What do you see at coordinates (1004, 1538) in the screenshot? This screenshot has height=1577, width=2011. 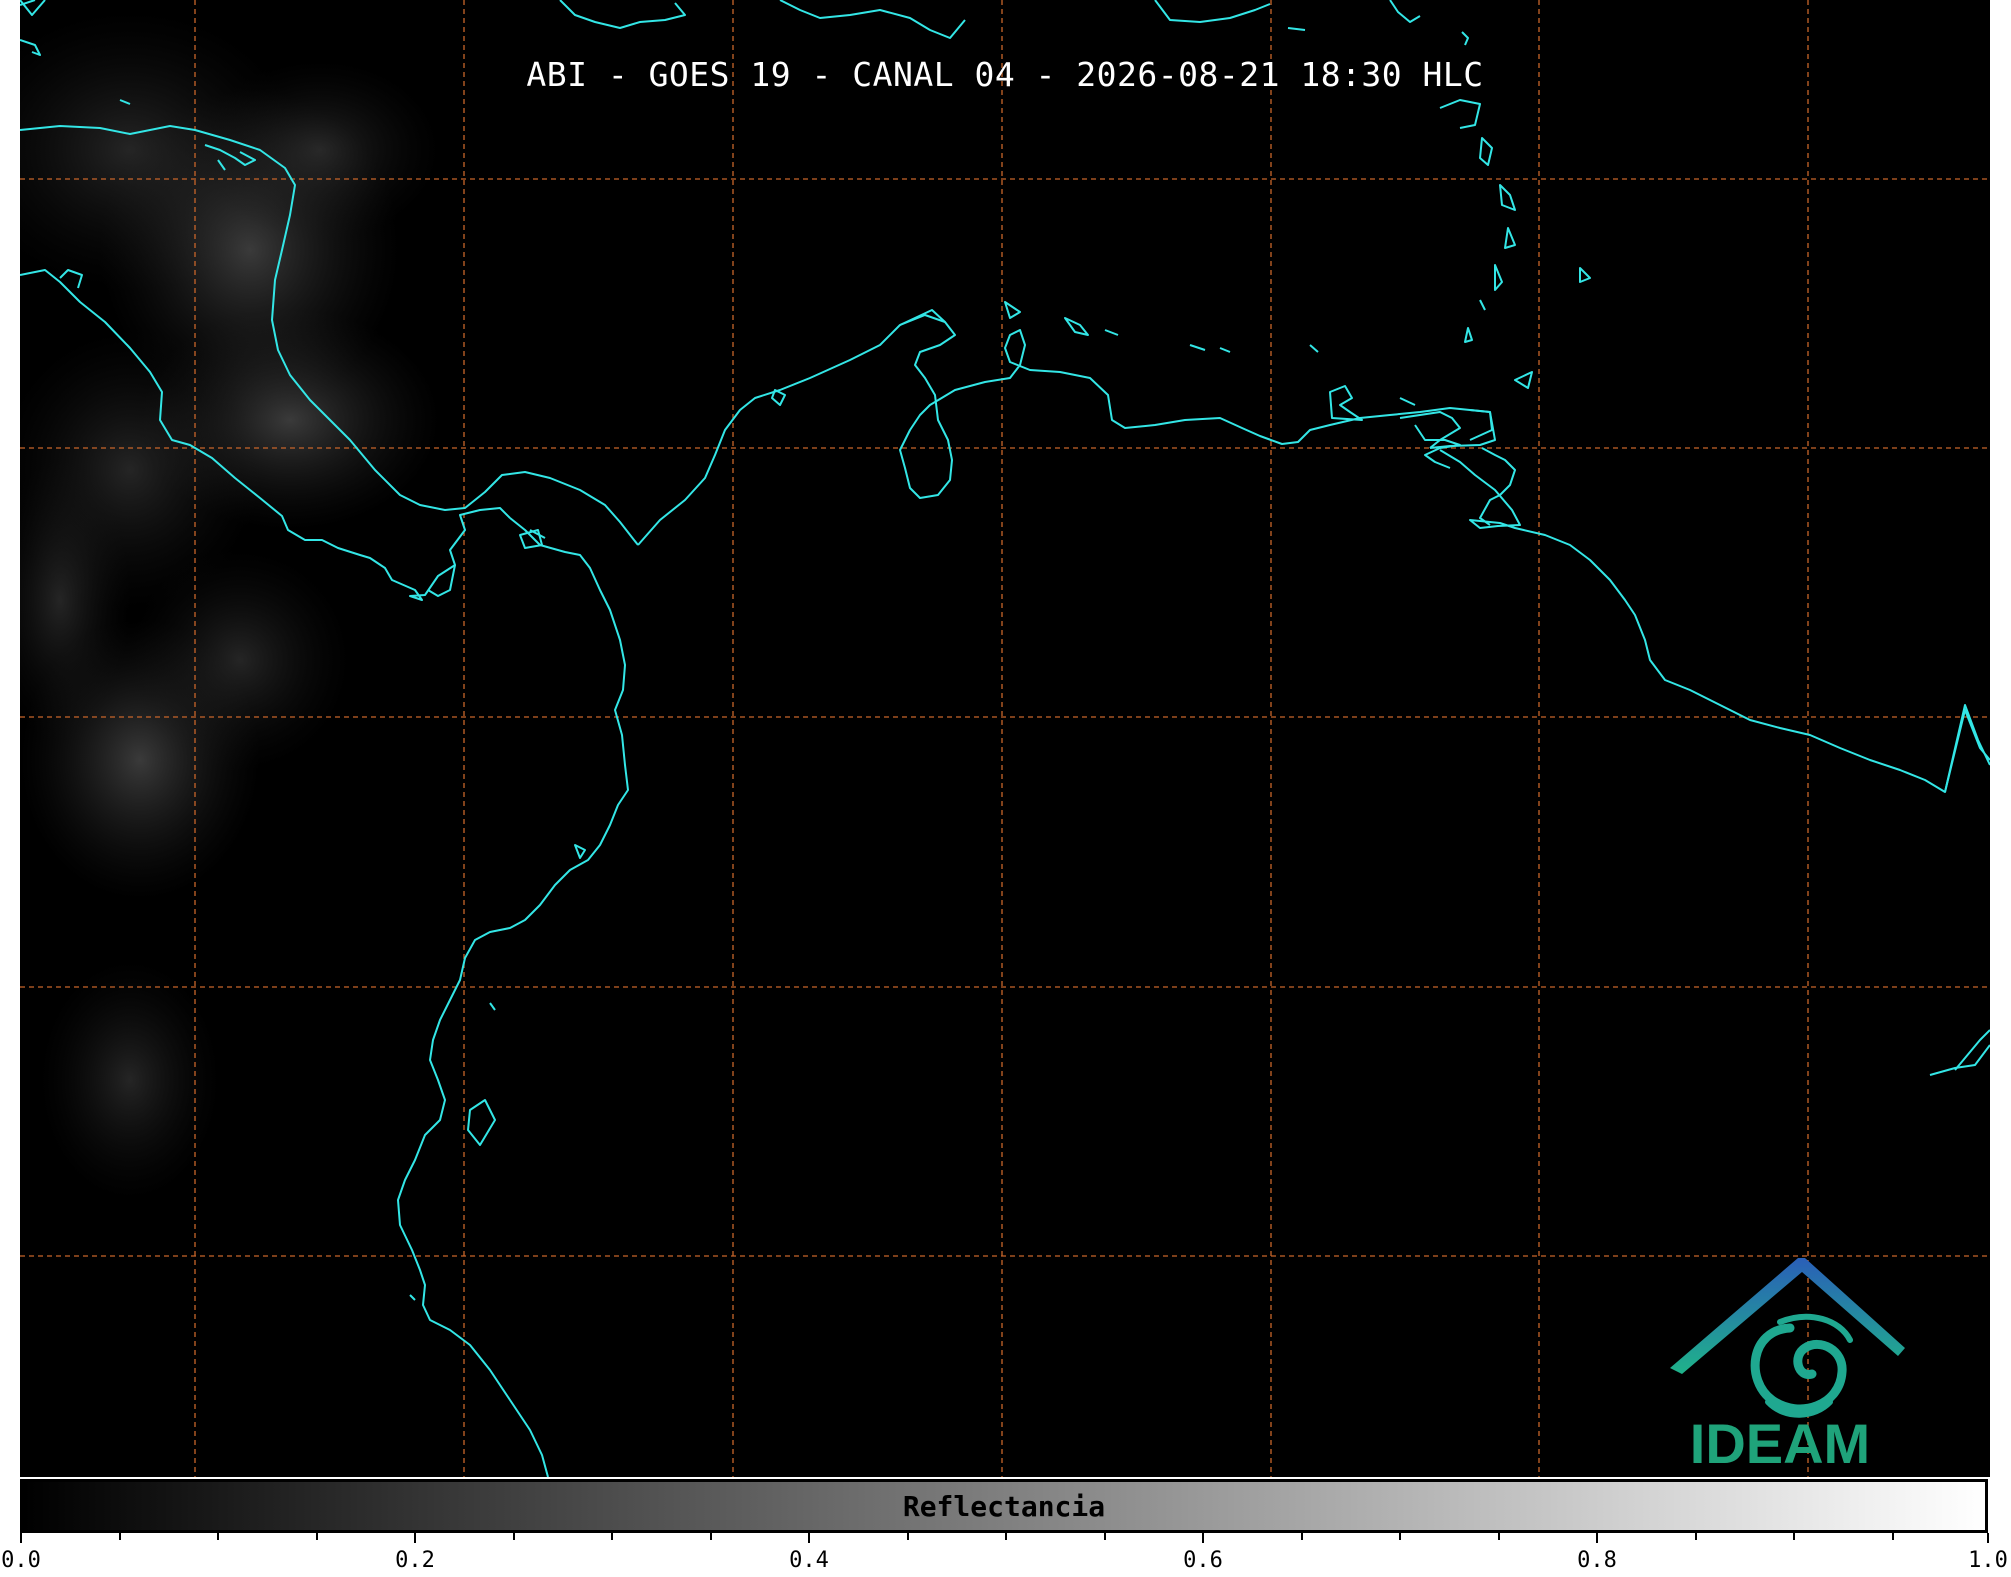 I see `colorbar-ticks` at bounding box center [1004, 1538].